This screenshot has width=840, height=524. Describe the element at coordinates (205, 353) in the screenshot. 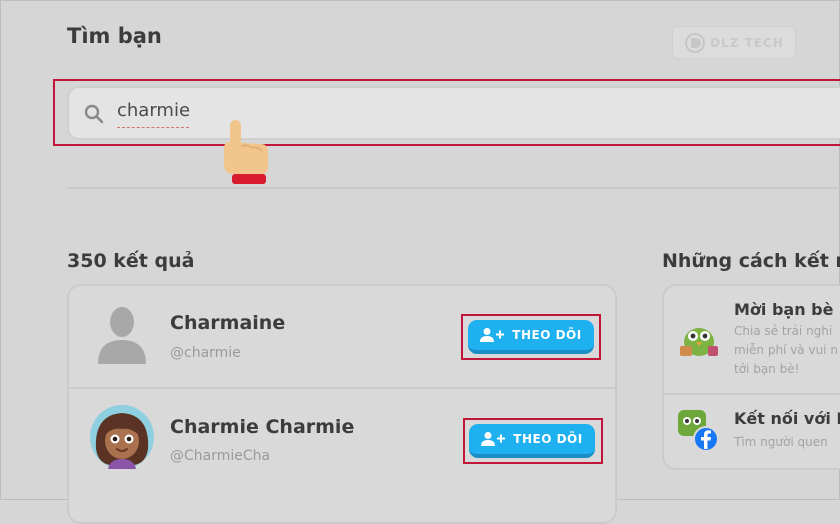

I see `user-handle: @charmie` at that location.